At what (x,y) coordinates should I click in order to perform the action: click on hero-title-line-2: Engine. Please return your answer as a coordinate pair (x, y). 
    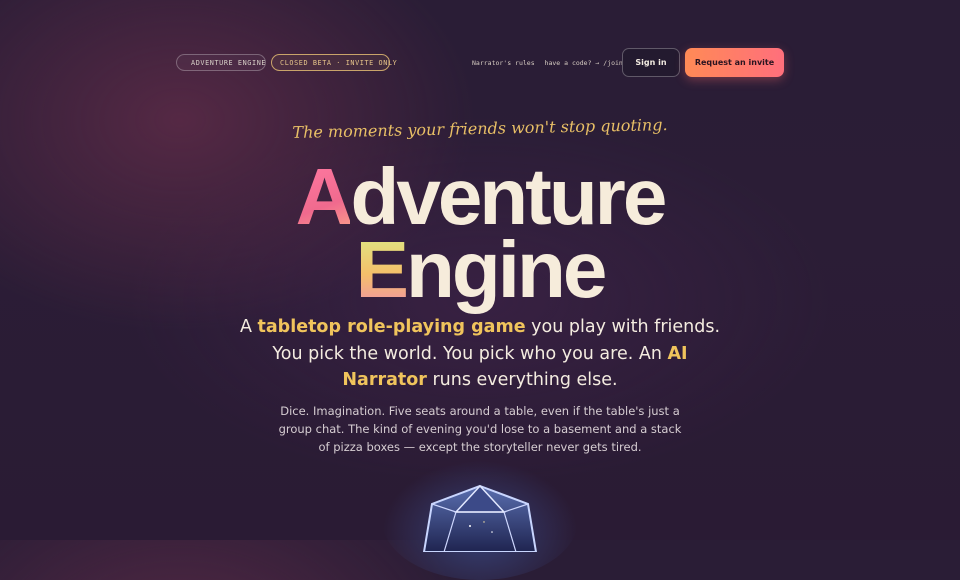
    Looking at the image, I should click on (480, 270).